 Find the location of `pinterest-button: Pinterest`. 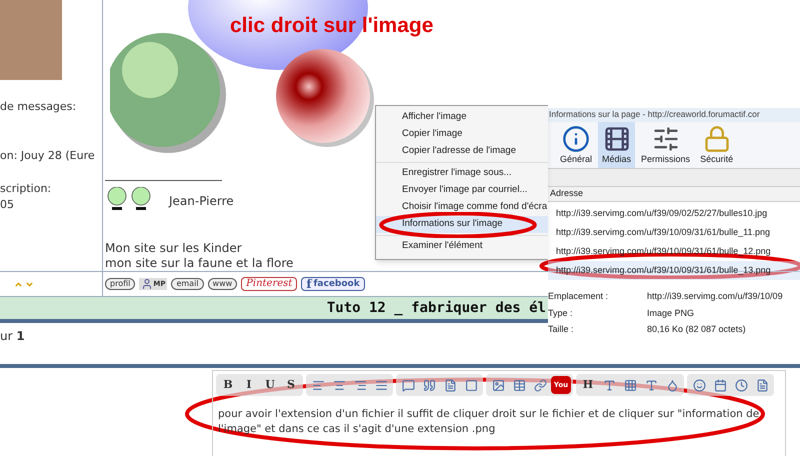

pinterest-button: Pinterest is located at coordinates (269, 284).